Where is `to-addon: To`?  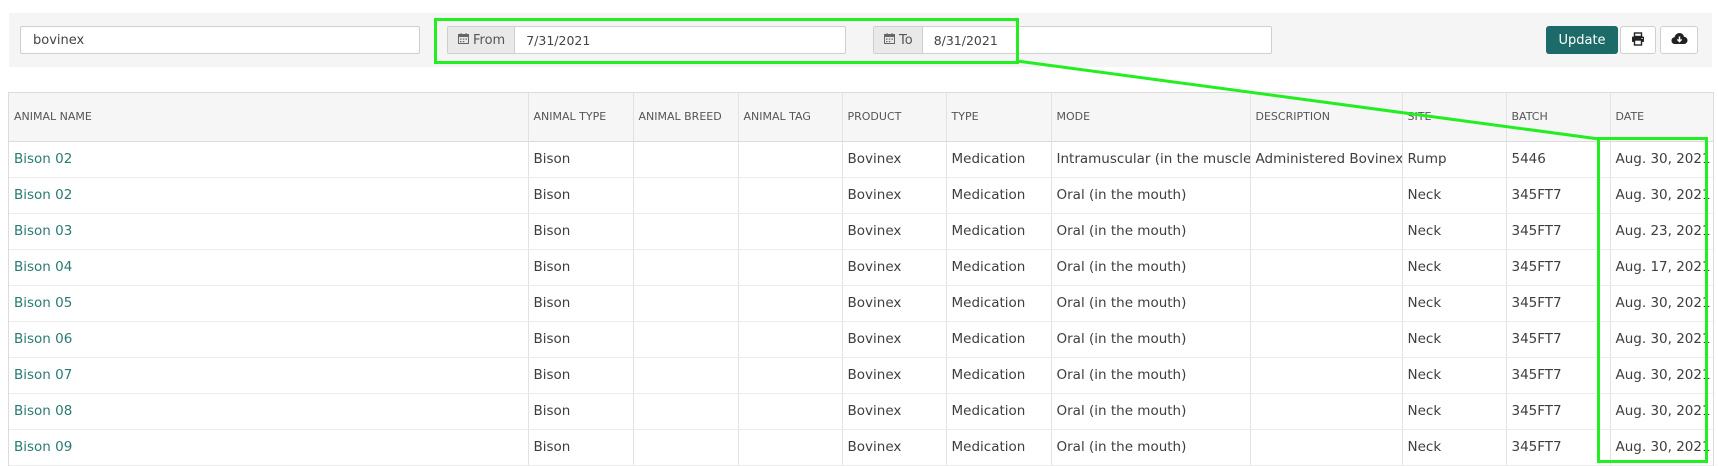 to-addon: To is located at coordinates (898, 40).